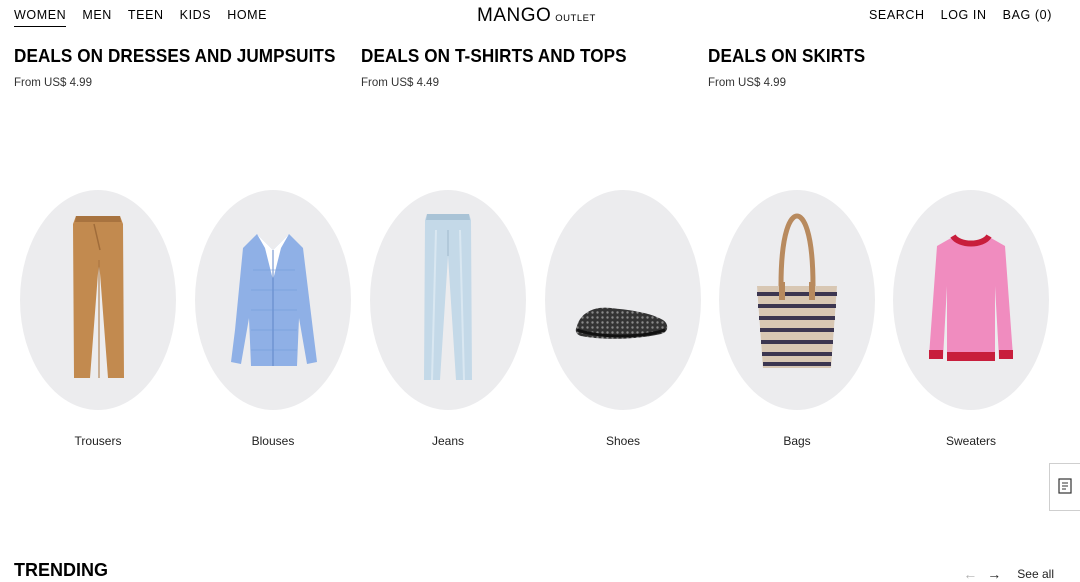 The width and height of the screenshot is (1080, 582). What do you see at coordinates (97, 17) in the screenshot?
I see `nav-men: MEN` at bounding box center [97, 17].